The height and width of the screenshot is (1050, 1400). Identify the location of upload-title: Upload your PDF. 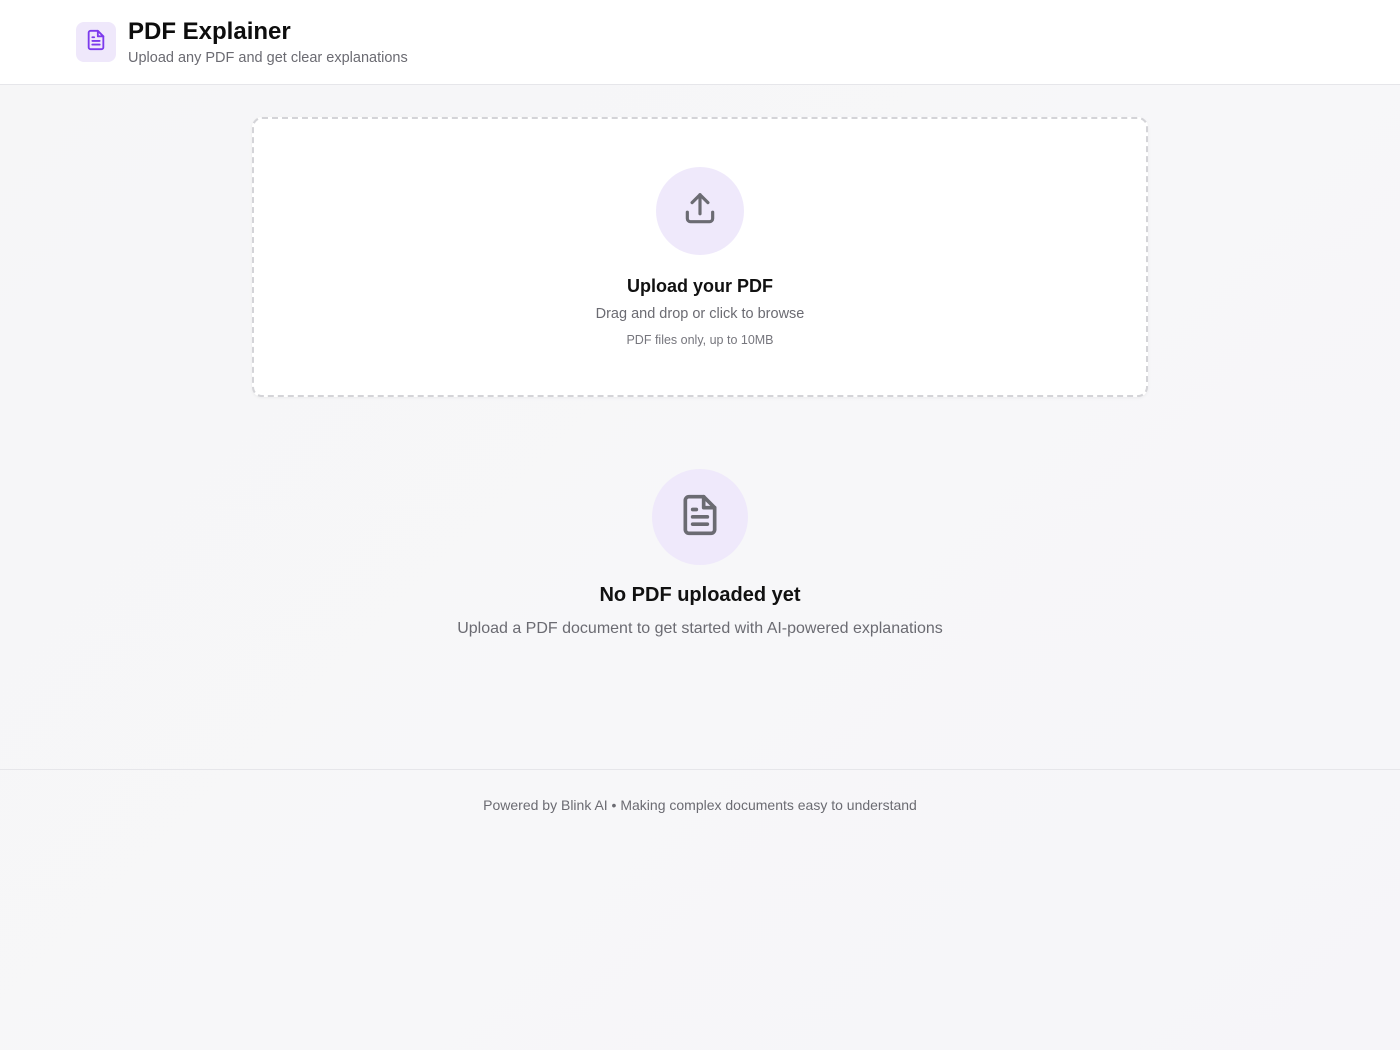
(699, 286).